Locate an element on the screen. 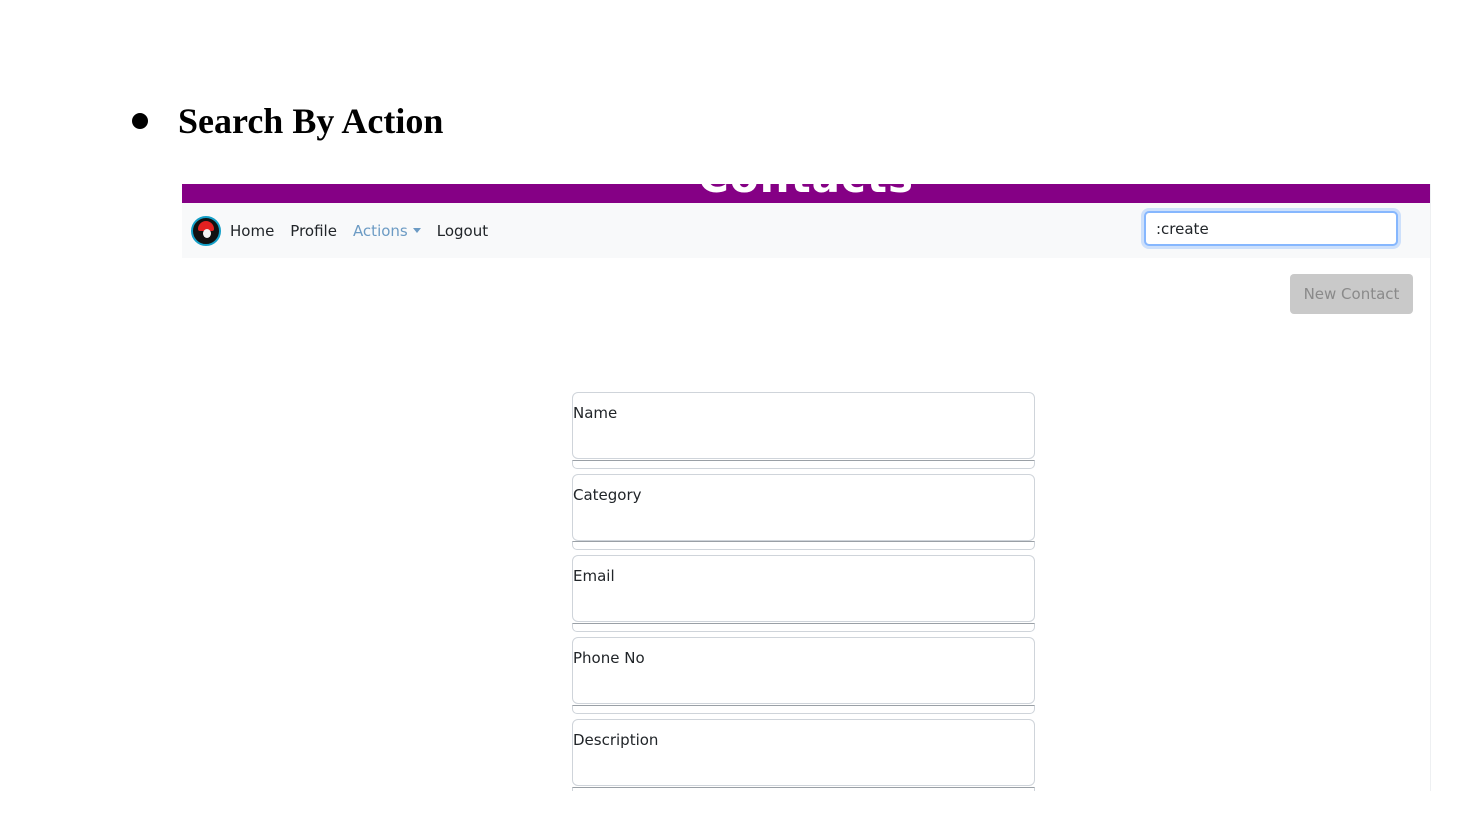  nav-logout: Logout is located at coordinates (462, 231).